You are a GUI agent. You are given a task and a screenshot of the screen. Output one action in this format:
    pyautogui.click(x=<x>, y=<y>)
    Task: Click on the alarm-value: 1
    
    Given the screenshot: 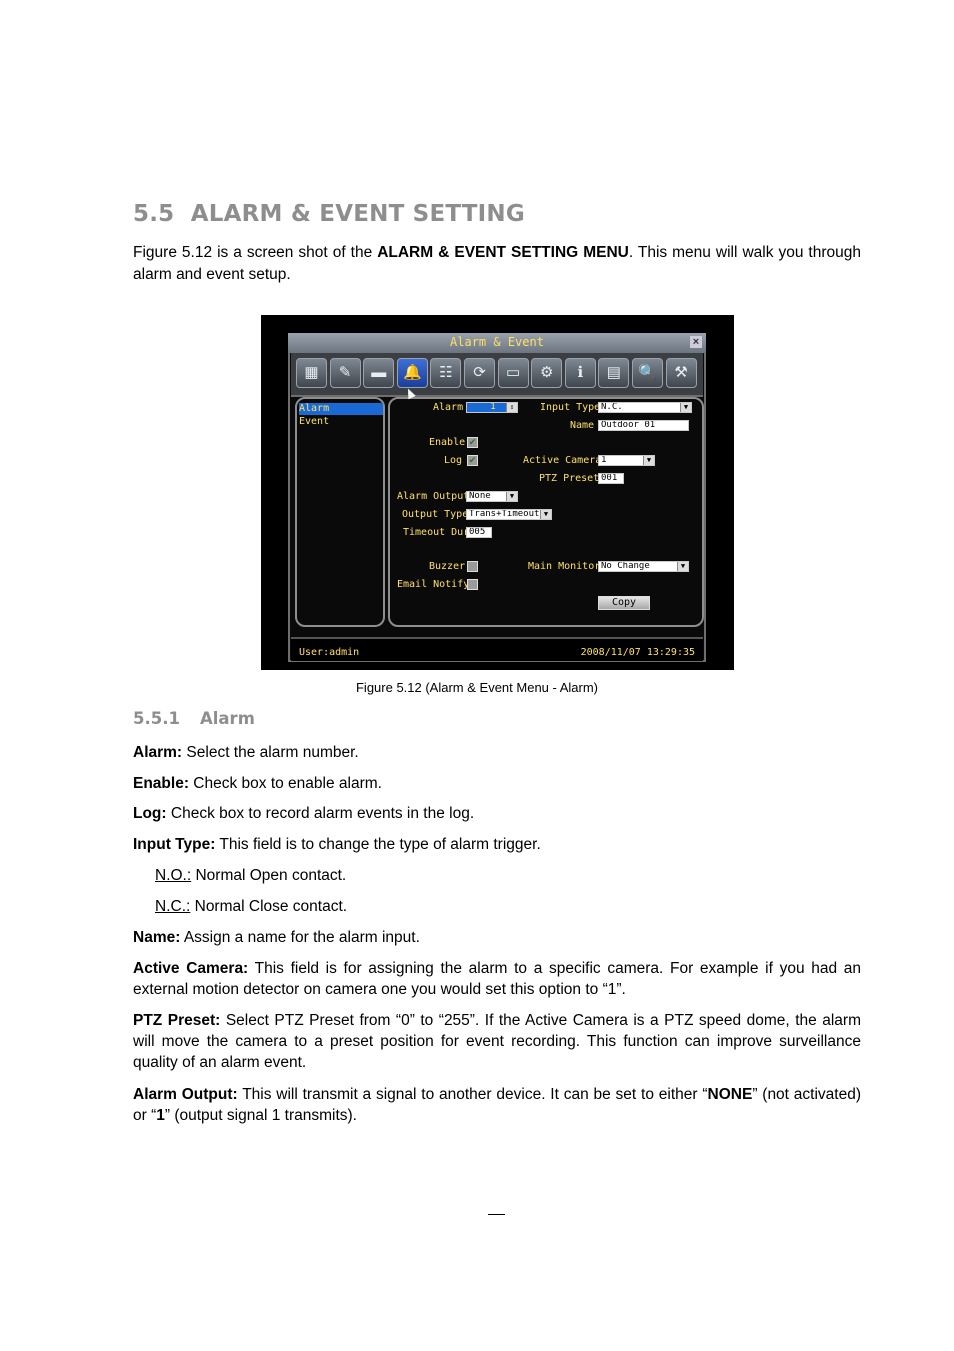 What is the action you would take?
    pyautogui.click(x=493, y=407)
    